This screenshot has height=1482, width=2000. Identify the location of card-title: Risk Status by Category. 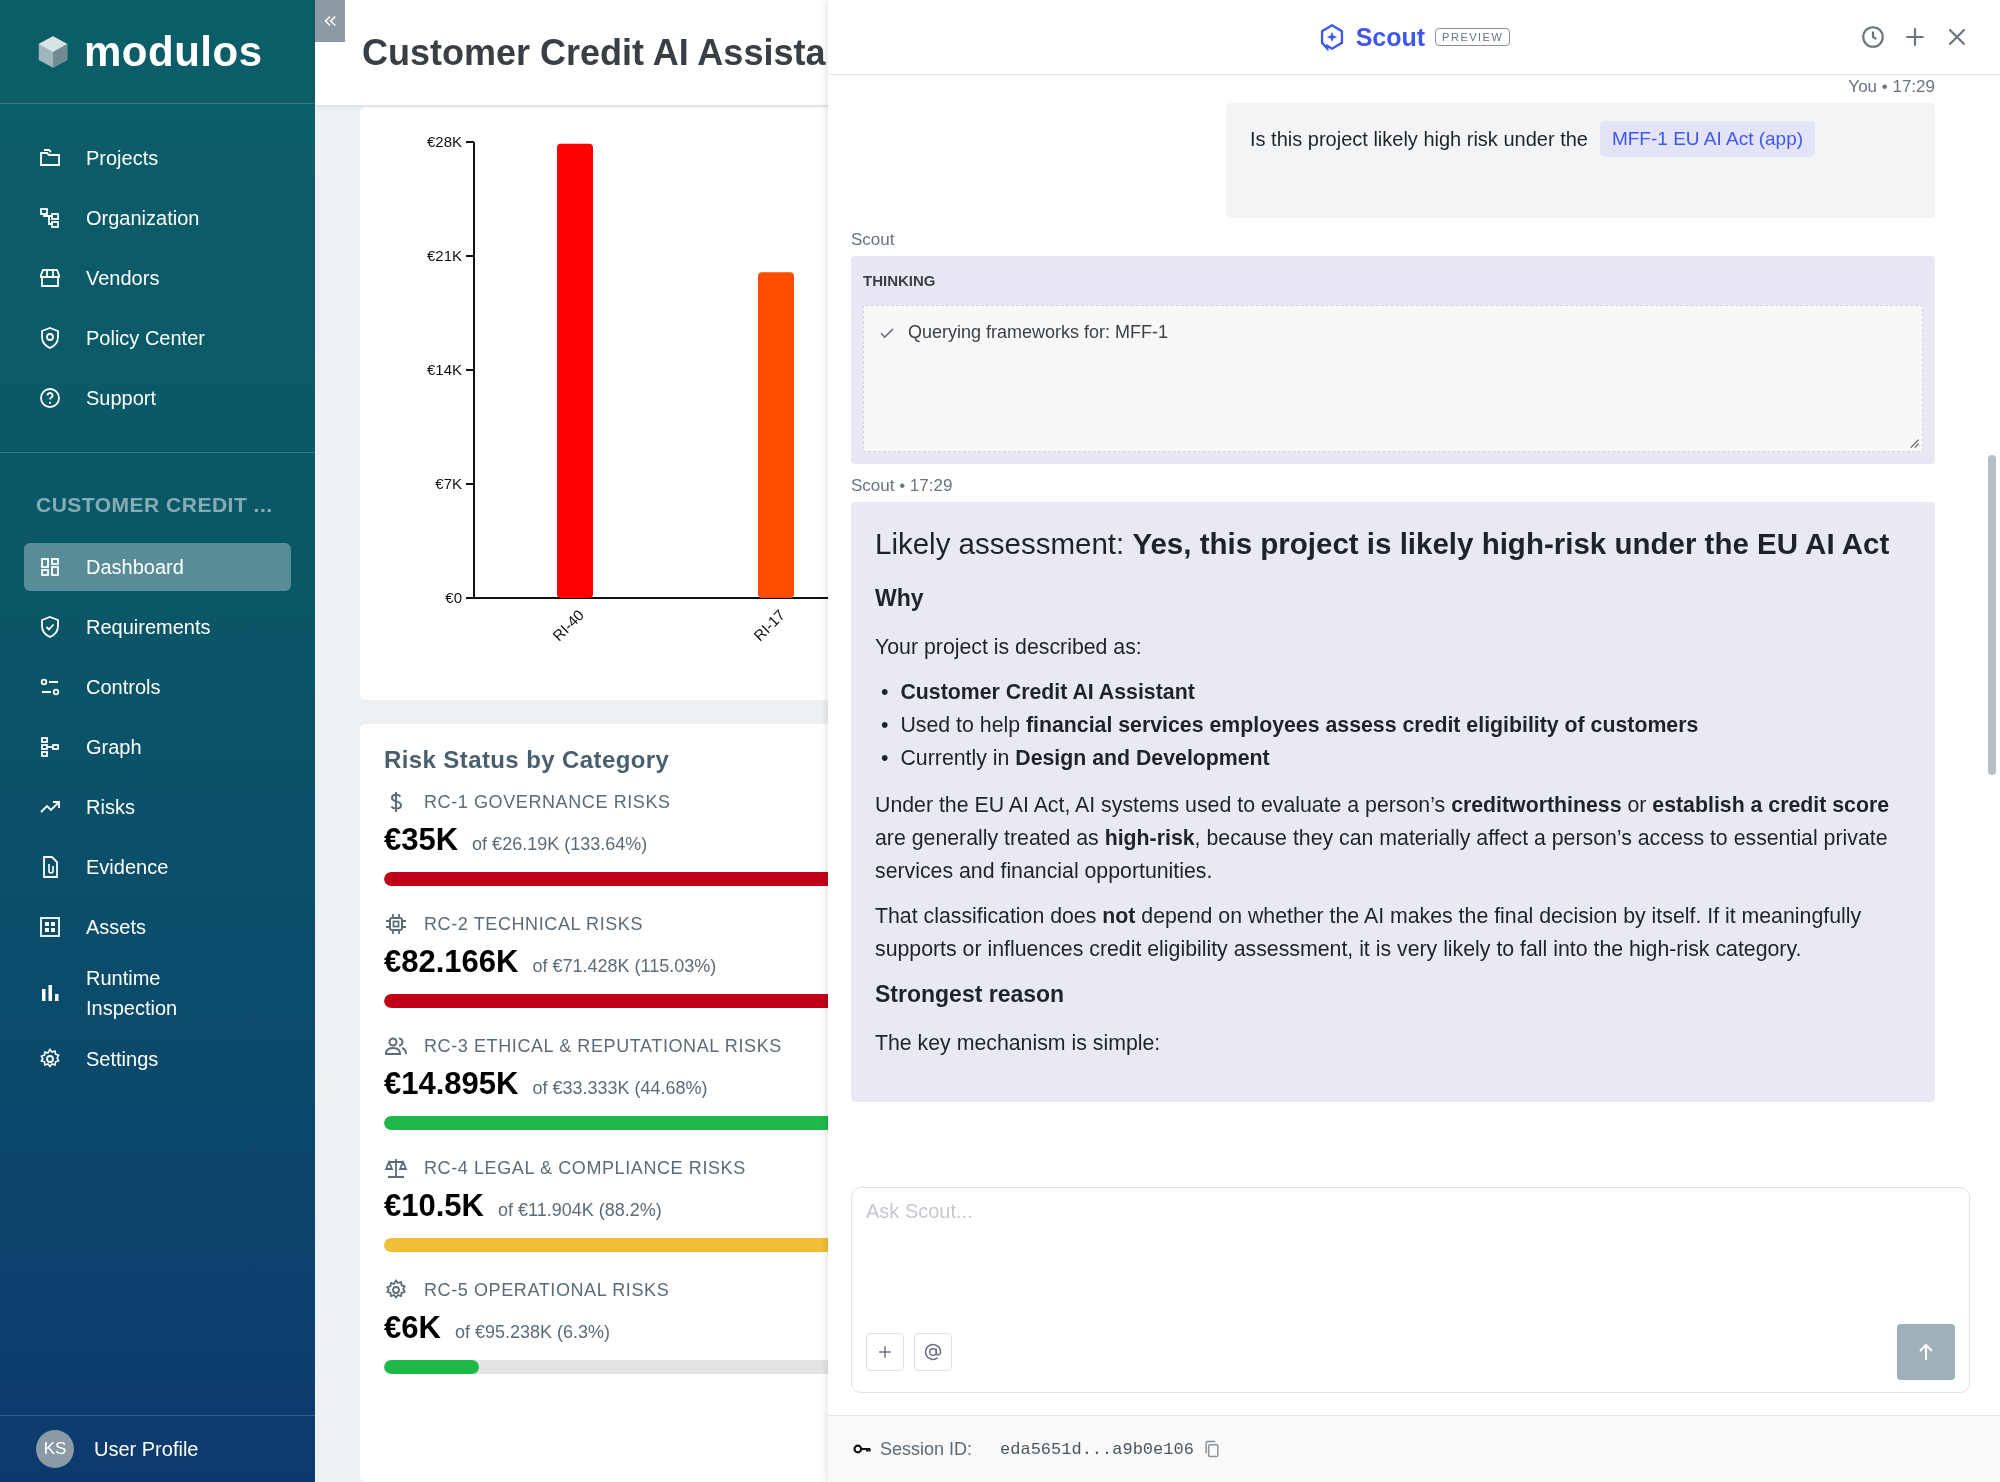
(527, 760).